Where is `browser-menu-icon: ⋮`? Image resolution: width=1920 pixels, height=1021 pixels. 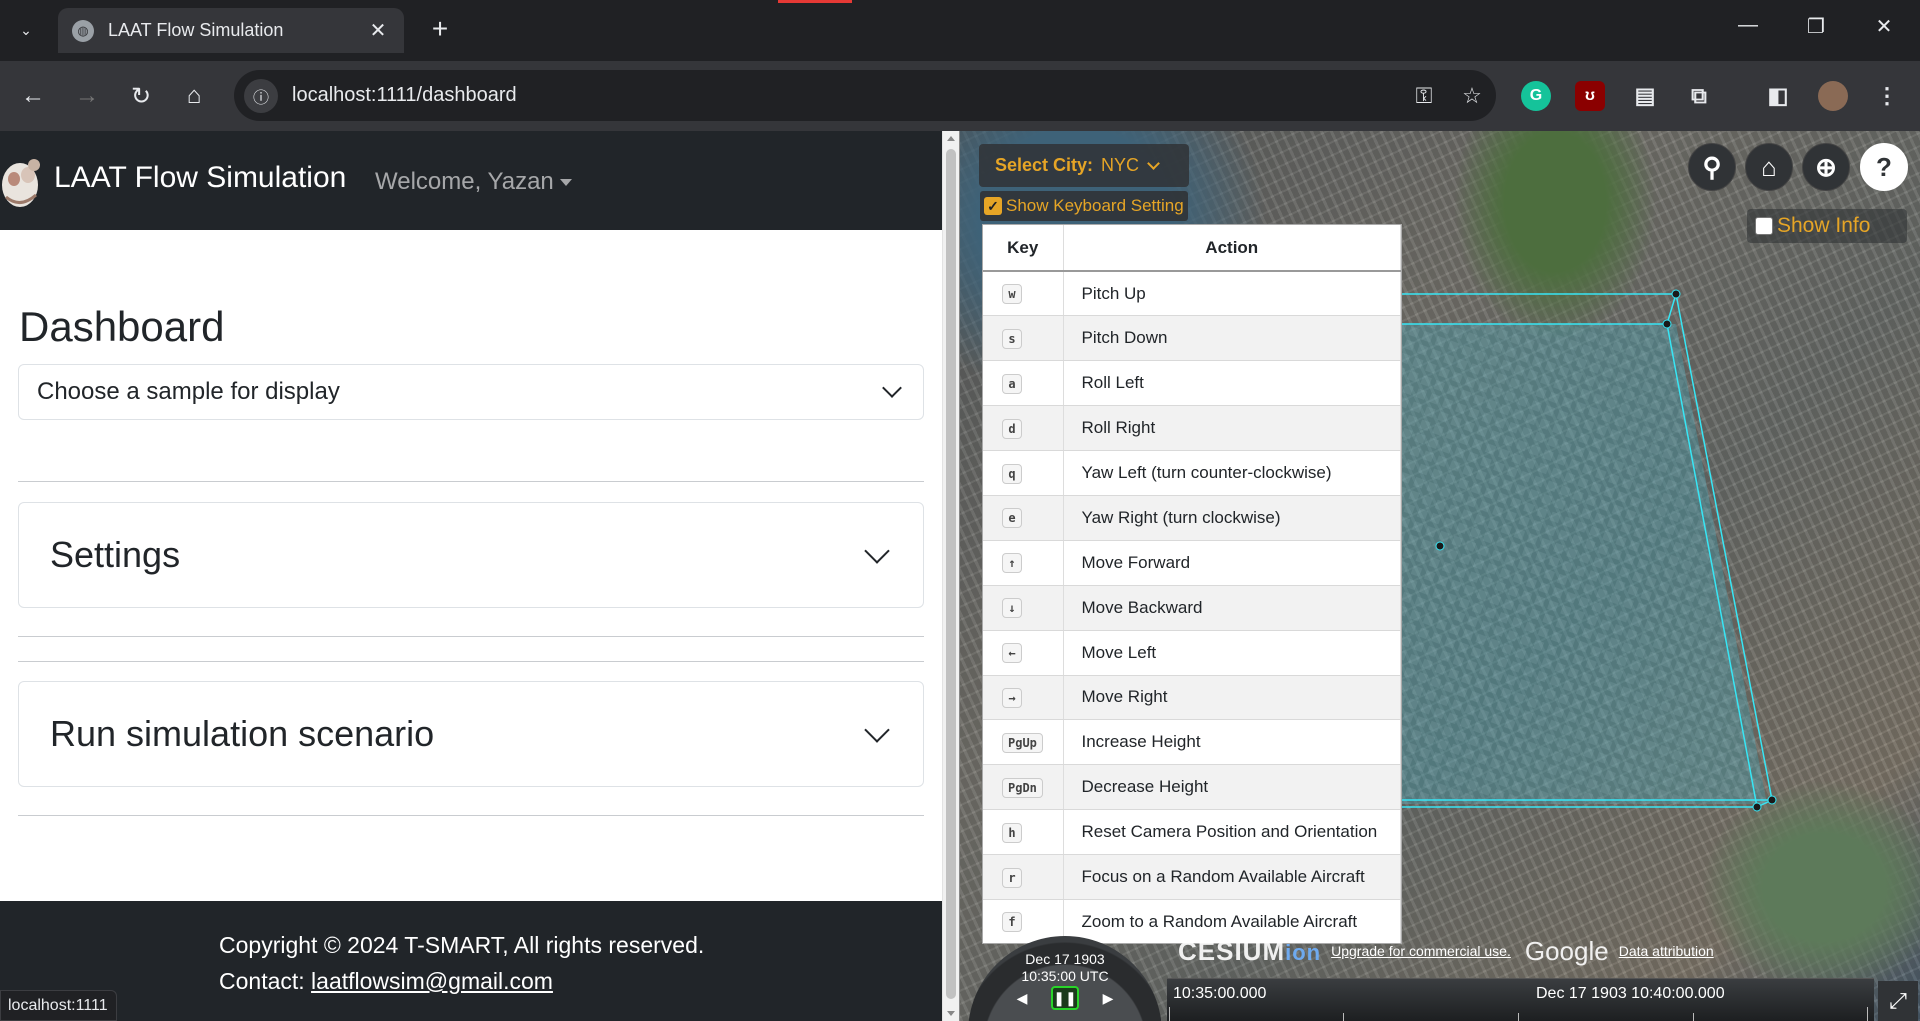
browser-menu-icon: ⋮ is located at coordinates (1887, 96).